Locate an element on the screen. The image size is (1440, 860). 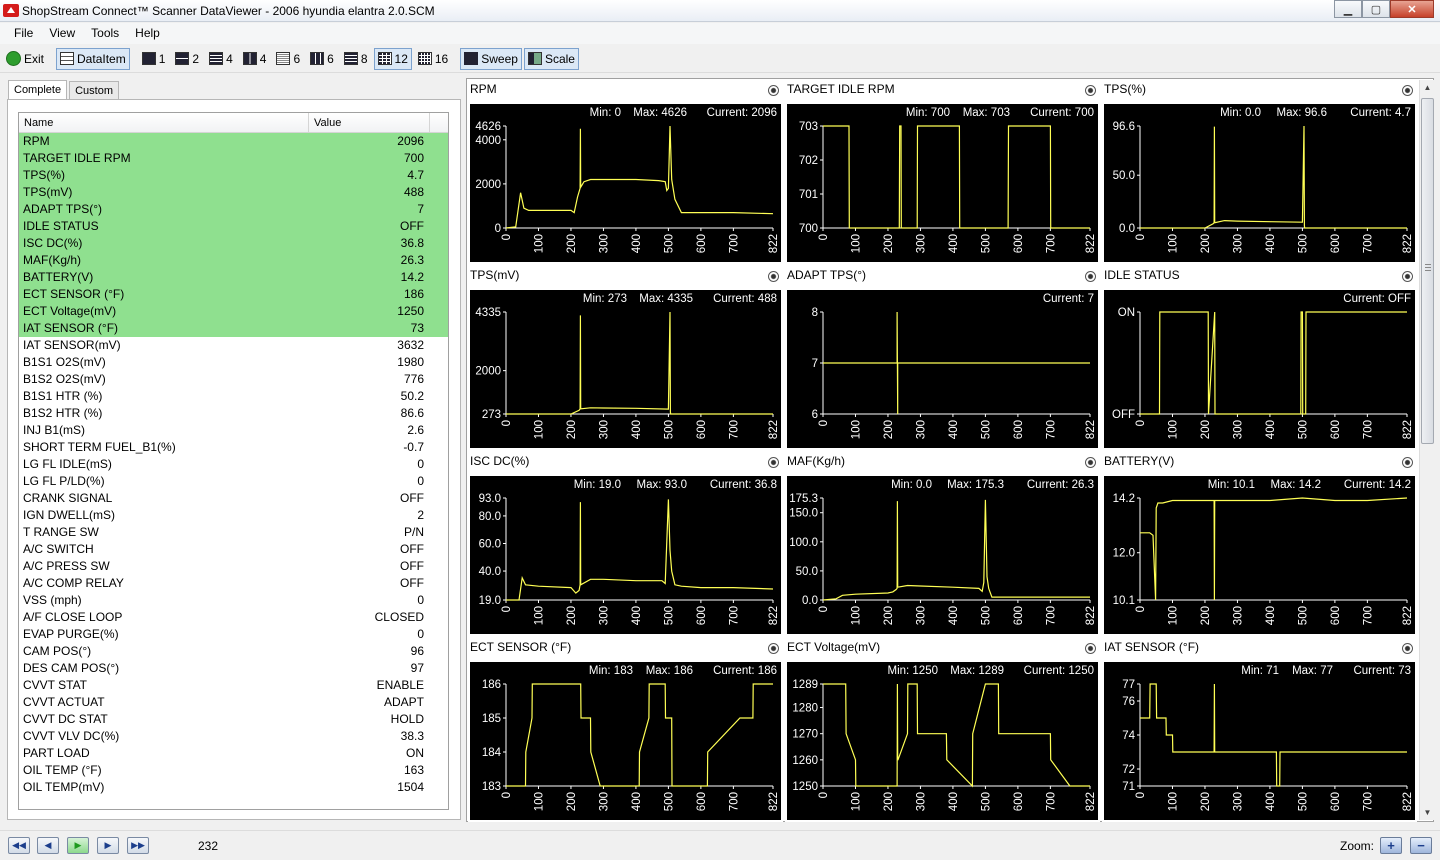
row-value: 776 is located at coordinates (413, 379).